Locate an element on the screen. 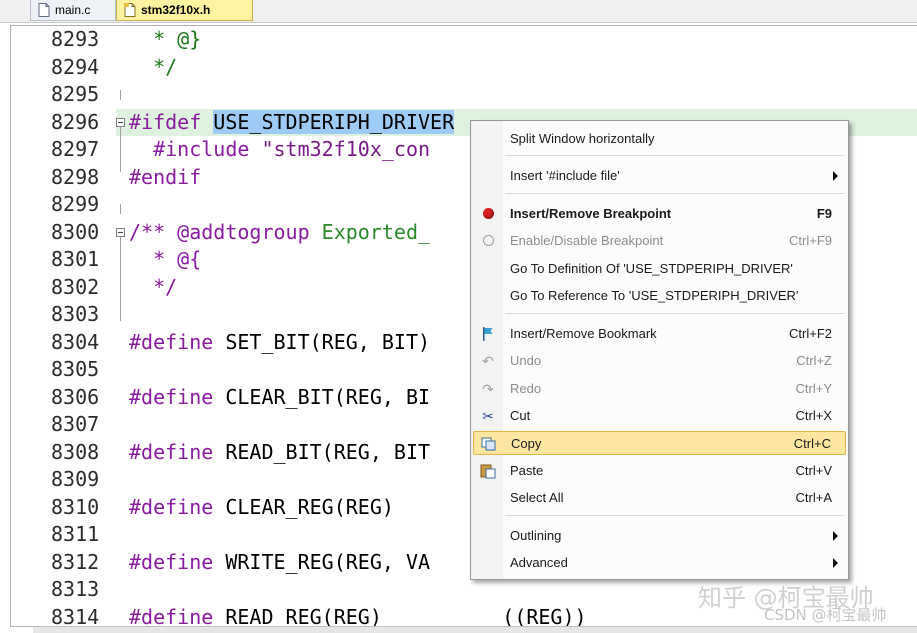 The height and width of the screenshot is (633, 917). line-number: 8293 is located at coordinates (75, 39).